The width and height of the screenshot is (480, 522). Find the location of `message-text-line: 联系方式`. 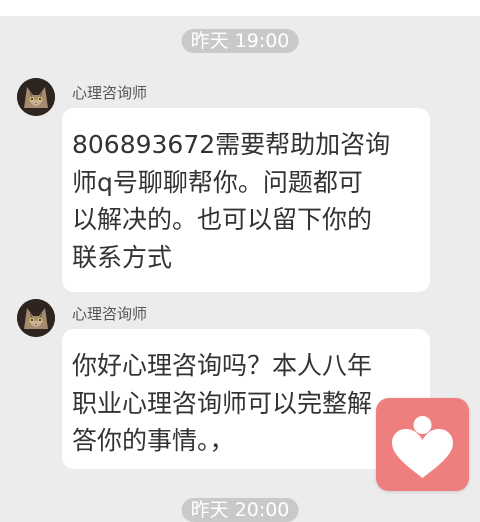

message-text-line: 联系方式 is located at coordinates (122, 257).